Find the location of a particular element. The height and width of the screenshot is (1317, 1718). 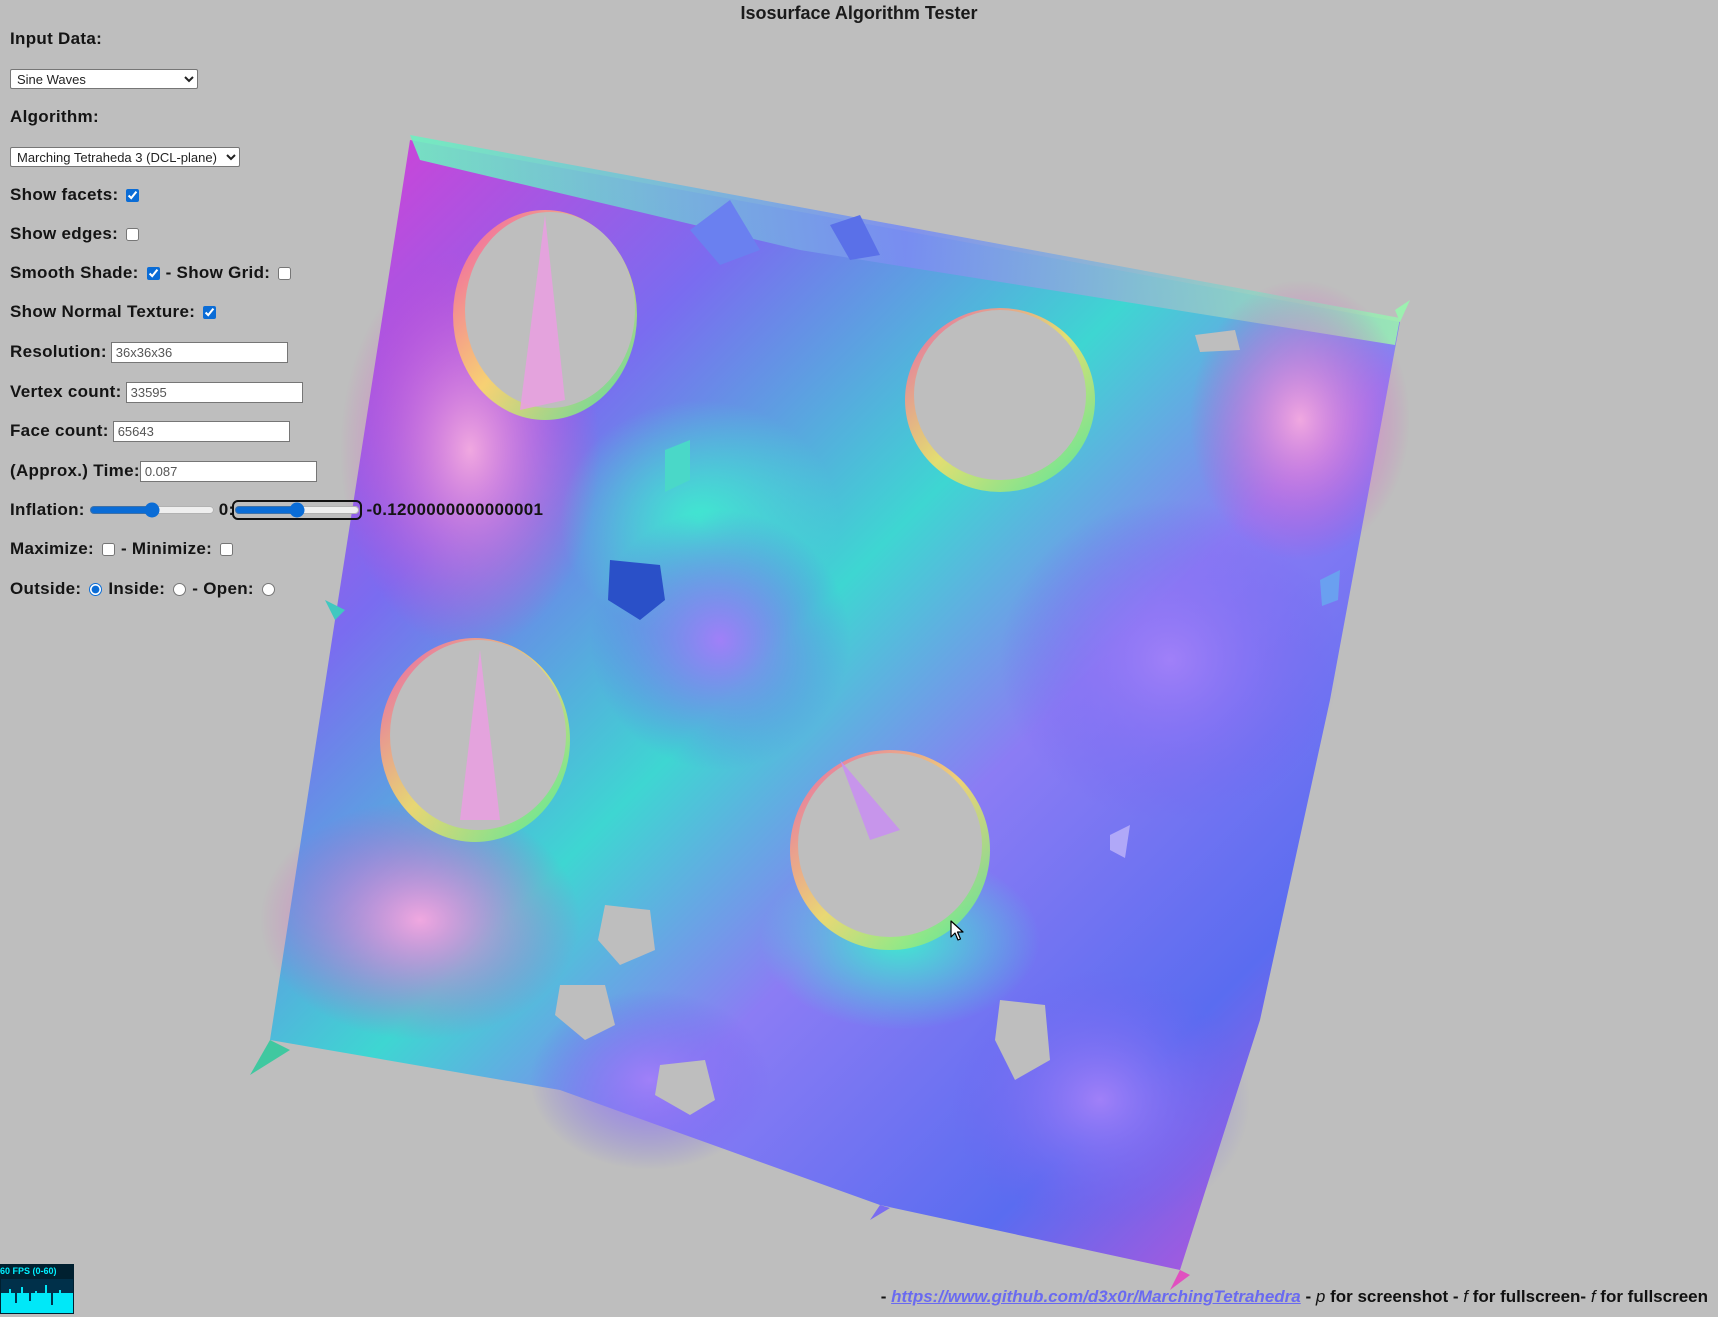

smooth-shade-row: Smooth Shade: - Show Grid: is located at coordinates (153, 273).